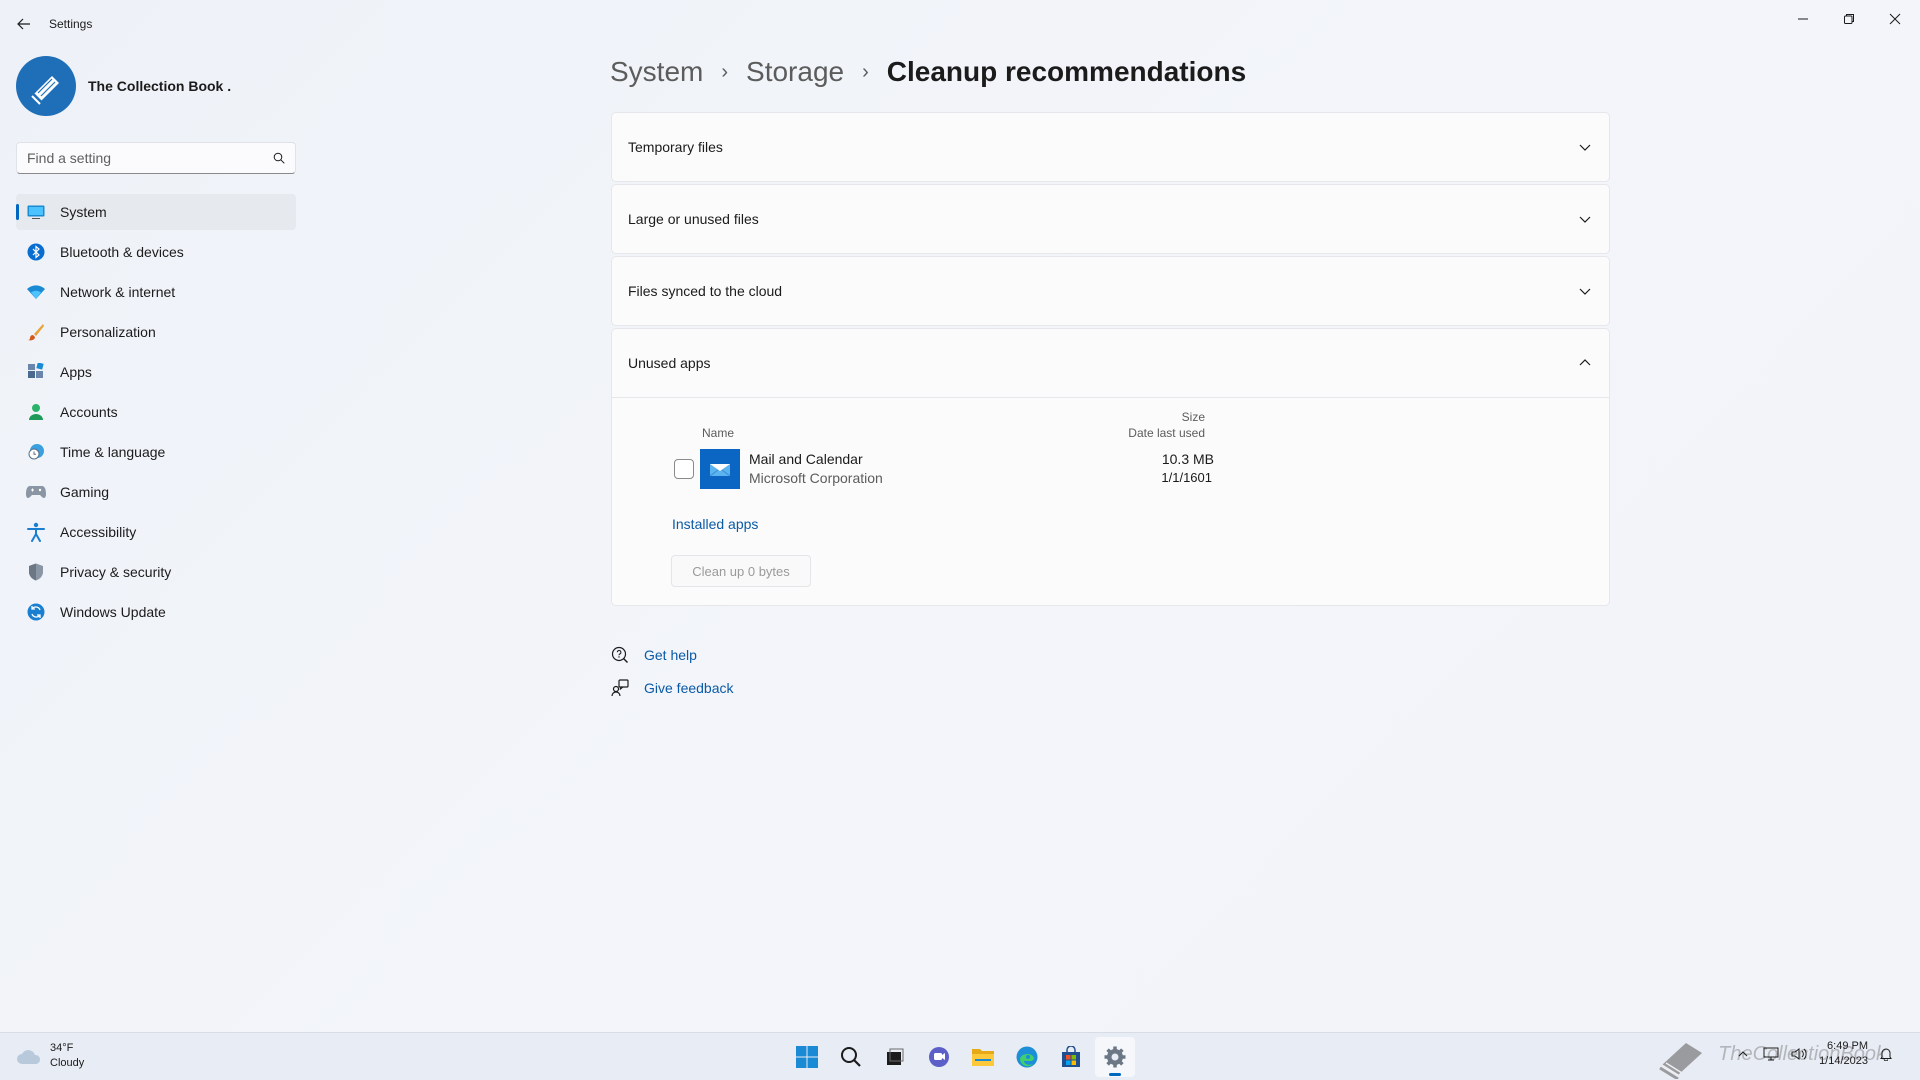 The width and height of the screenshot is (1920, 1080). Describe the element at coordinates (705, 291) in the screenshot. I see `card-label: Files synced to the cloud` at that location.